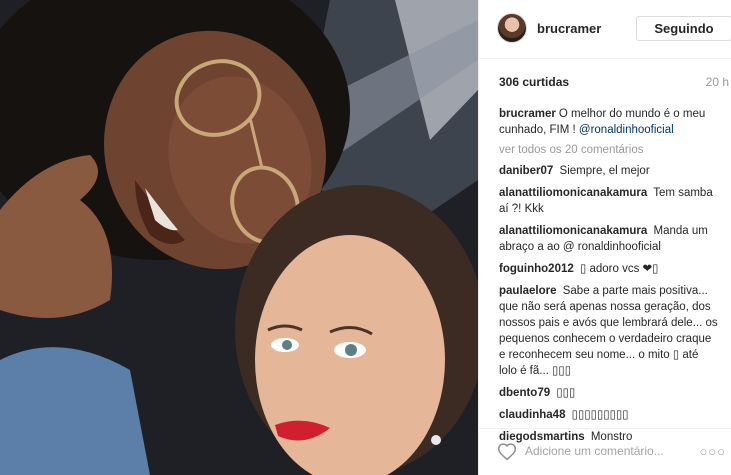  Describe the element at coordinates (534, 82) in the screenshot. I see `likes-count: 306 curtidas` at that location.